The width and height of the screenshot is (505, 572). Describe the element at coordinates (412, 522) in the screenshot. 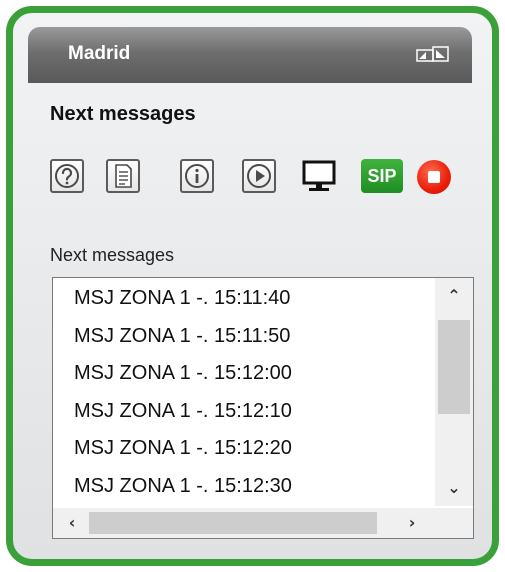

I see `scroll-right-icon: ›` at that location.